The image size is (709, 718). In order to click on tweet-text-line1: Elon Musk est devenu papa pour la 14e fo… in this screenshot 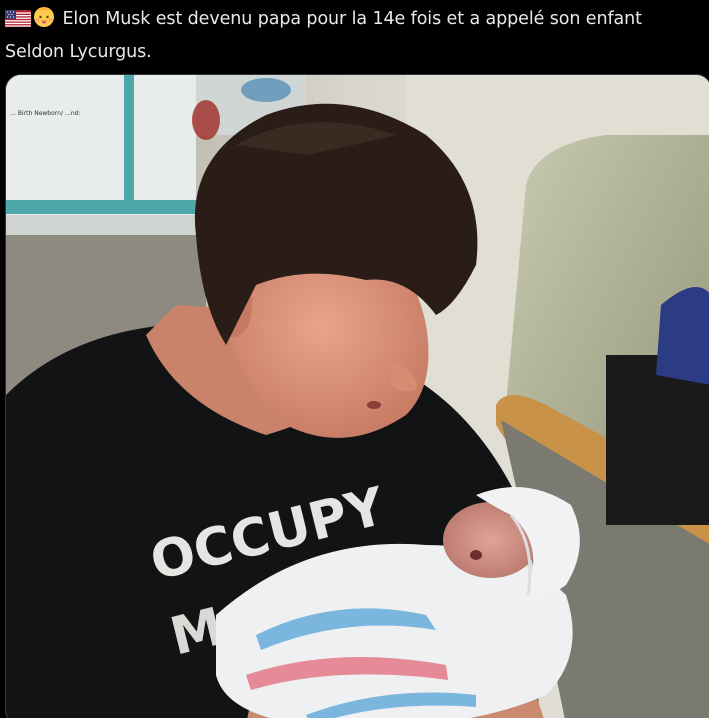, I will do `click(352, 19)`.